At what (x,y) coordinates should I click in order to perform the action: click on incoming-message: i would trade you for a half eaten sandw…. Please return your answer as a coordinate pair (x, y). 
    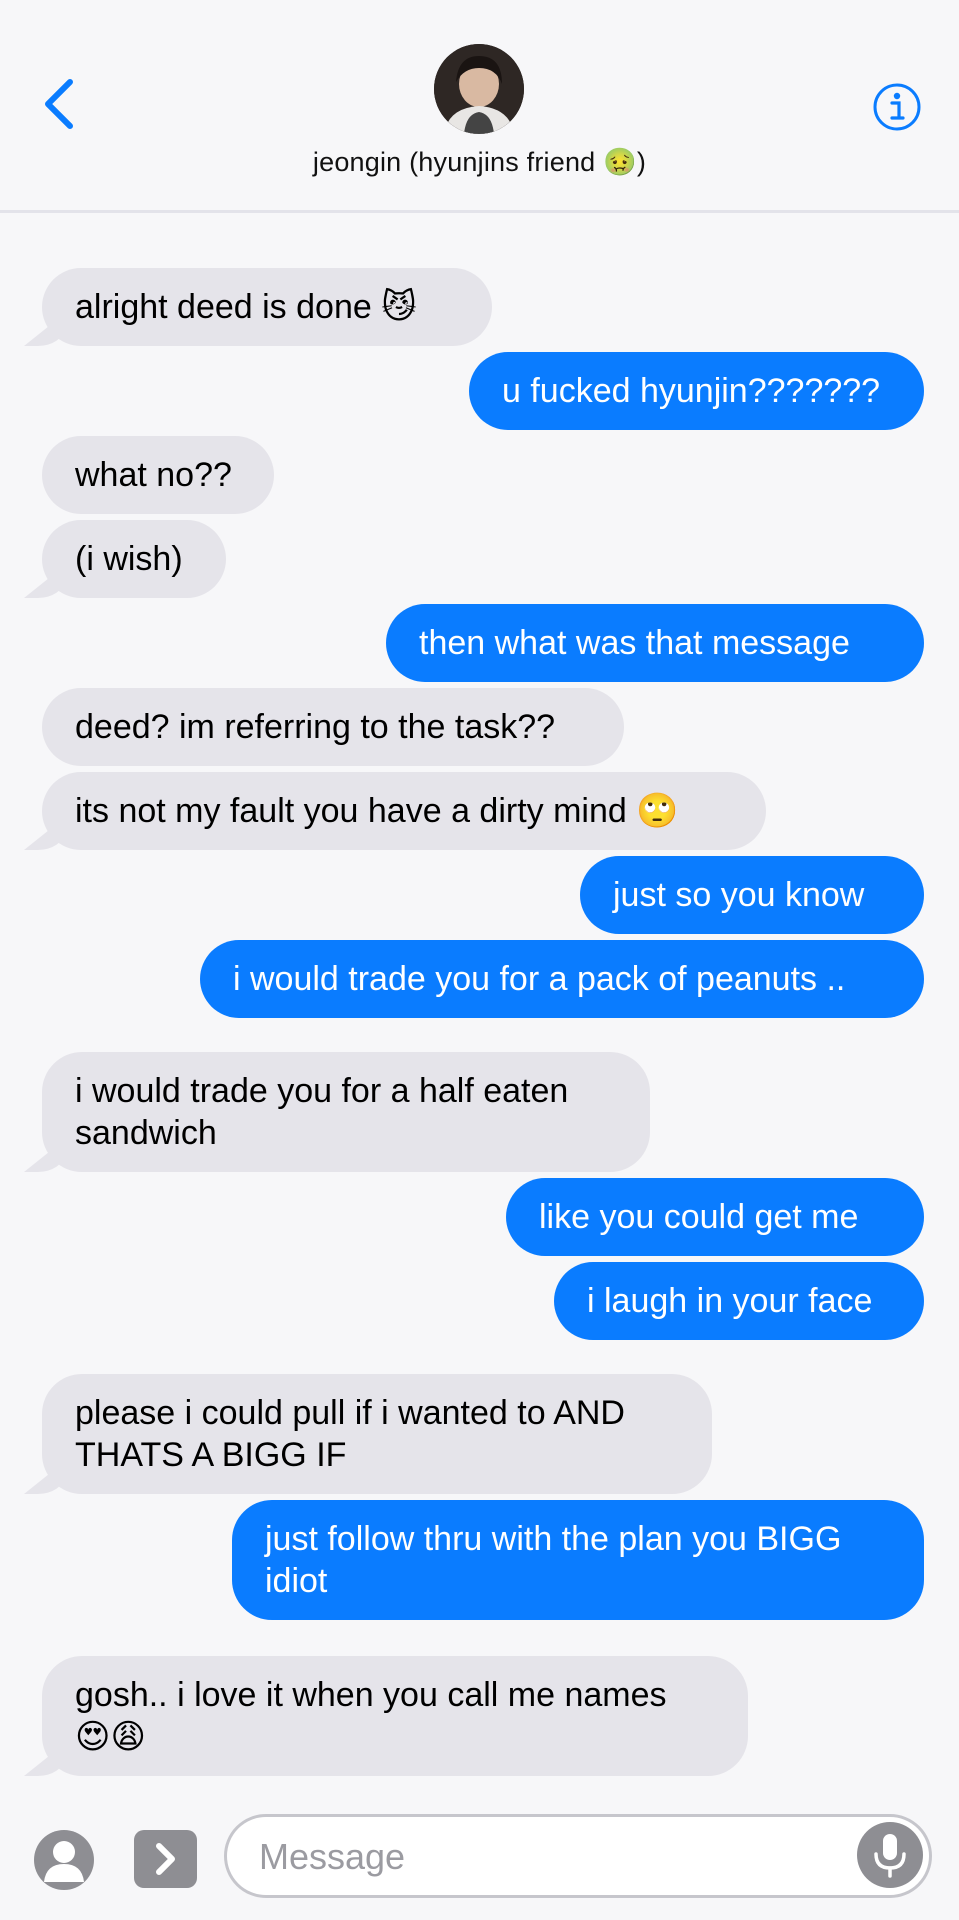
    Looking at the image, I should click on (346, 1112).